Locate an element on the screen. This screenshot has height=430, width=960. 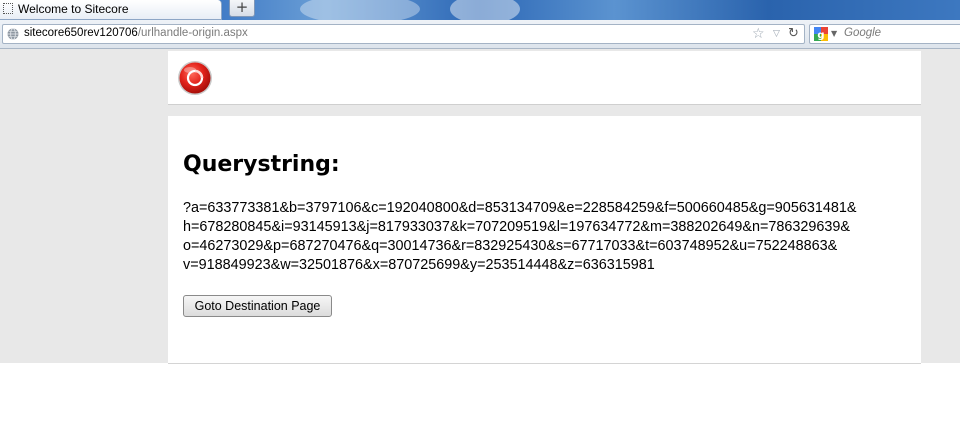
blank-page-icon is located at coordinates (8, 8).